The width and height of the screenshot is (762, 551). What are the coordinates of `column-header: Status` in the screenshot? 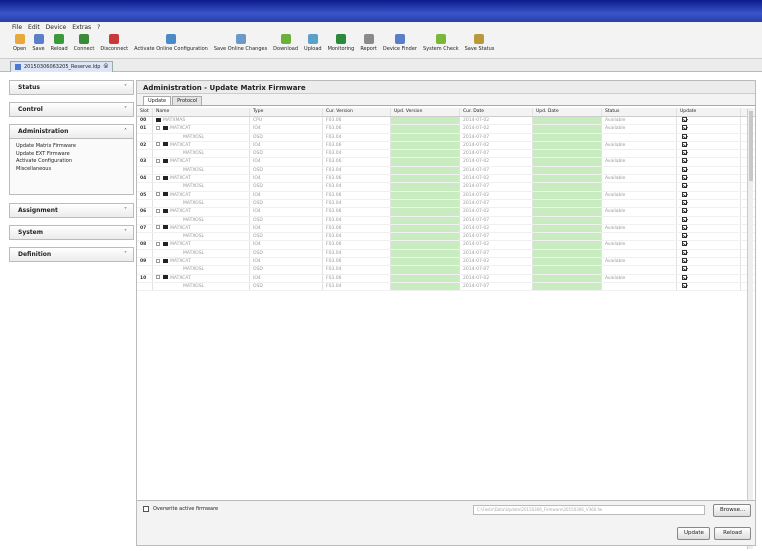 It's located at (639, 112).